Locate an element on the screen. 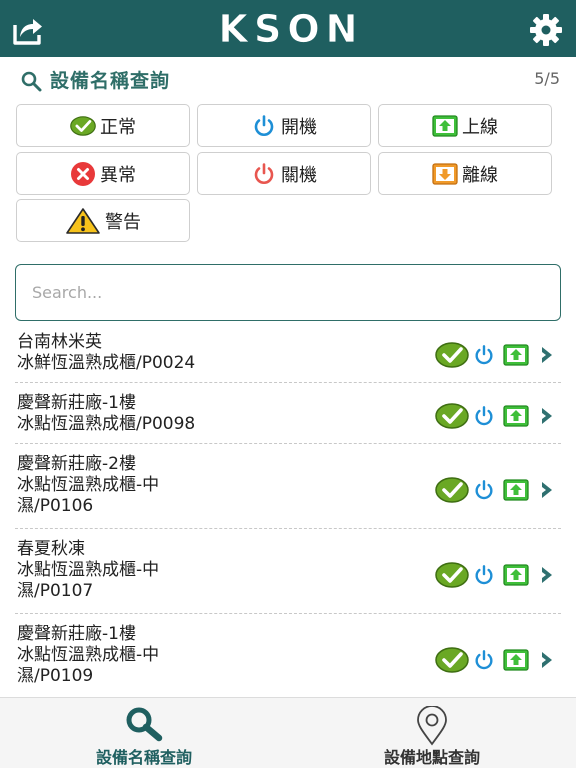 Image resolution: width=576 pixels, height=768 pixels. device-name: 慶聲新莊廠-1樓 冰點恆溫熟成櫃/P0098 is located at coordinates (106, 414).